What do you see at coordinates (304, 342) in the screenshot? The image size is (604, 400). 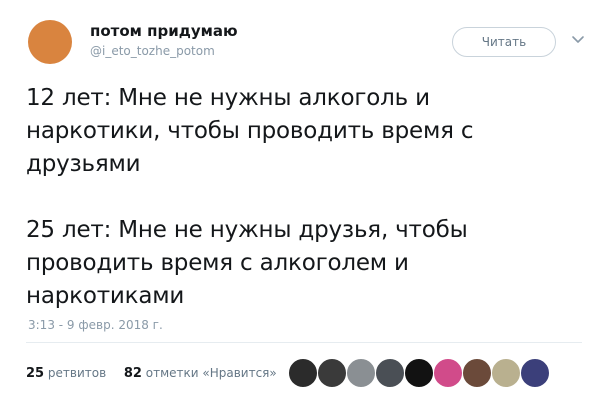 I see `divider` at bounding box center [304, 342].